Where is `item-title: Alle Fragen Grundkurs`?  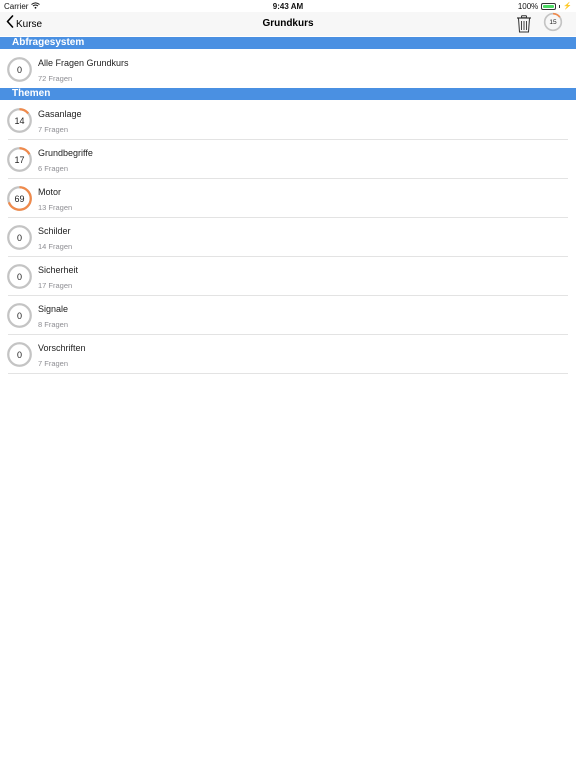 item-title: Alle Fragen Grundkurs is located at coordinates (83, 63).